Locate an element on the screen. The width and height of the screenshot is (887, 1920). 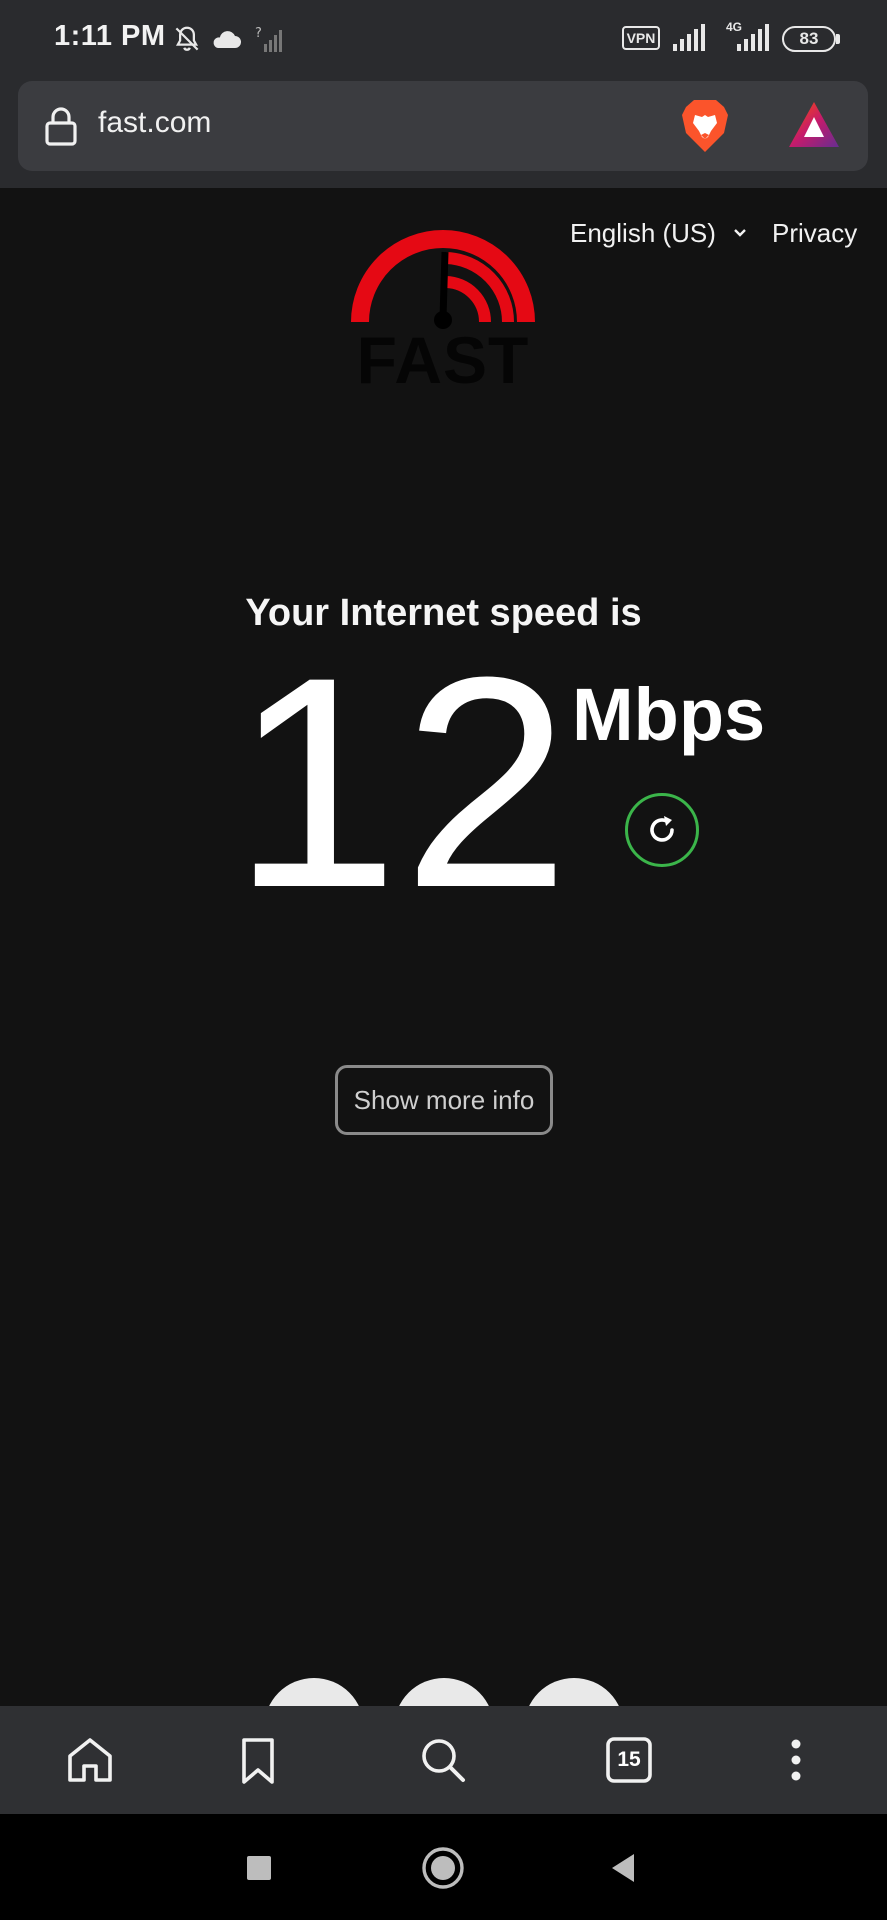
tabs-button: 15 is located at coordinates (629, 1760).